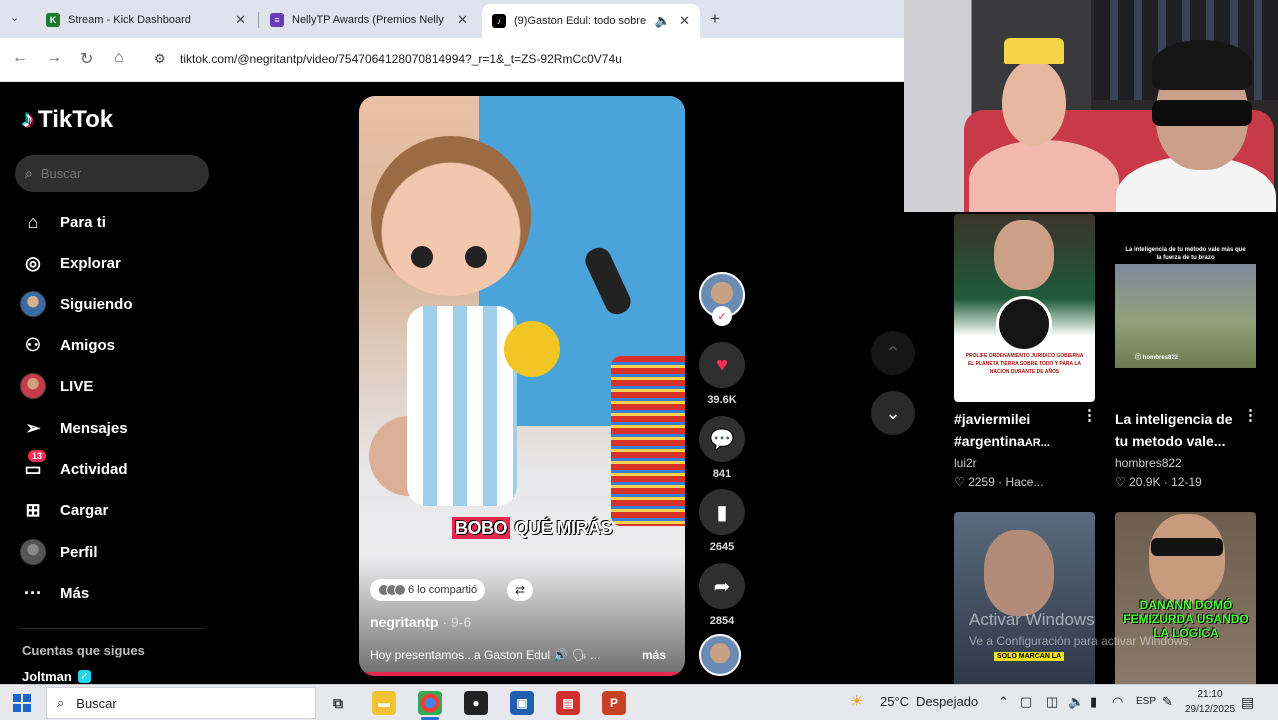  I want to click on video-progress-bar, so click(522, 674).